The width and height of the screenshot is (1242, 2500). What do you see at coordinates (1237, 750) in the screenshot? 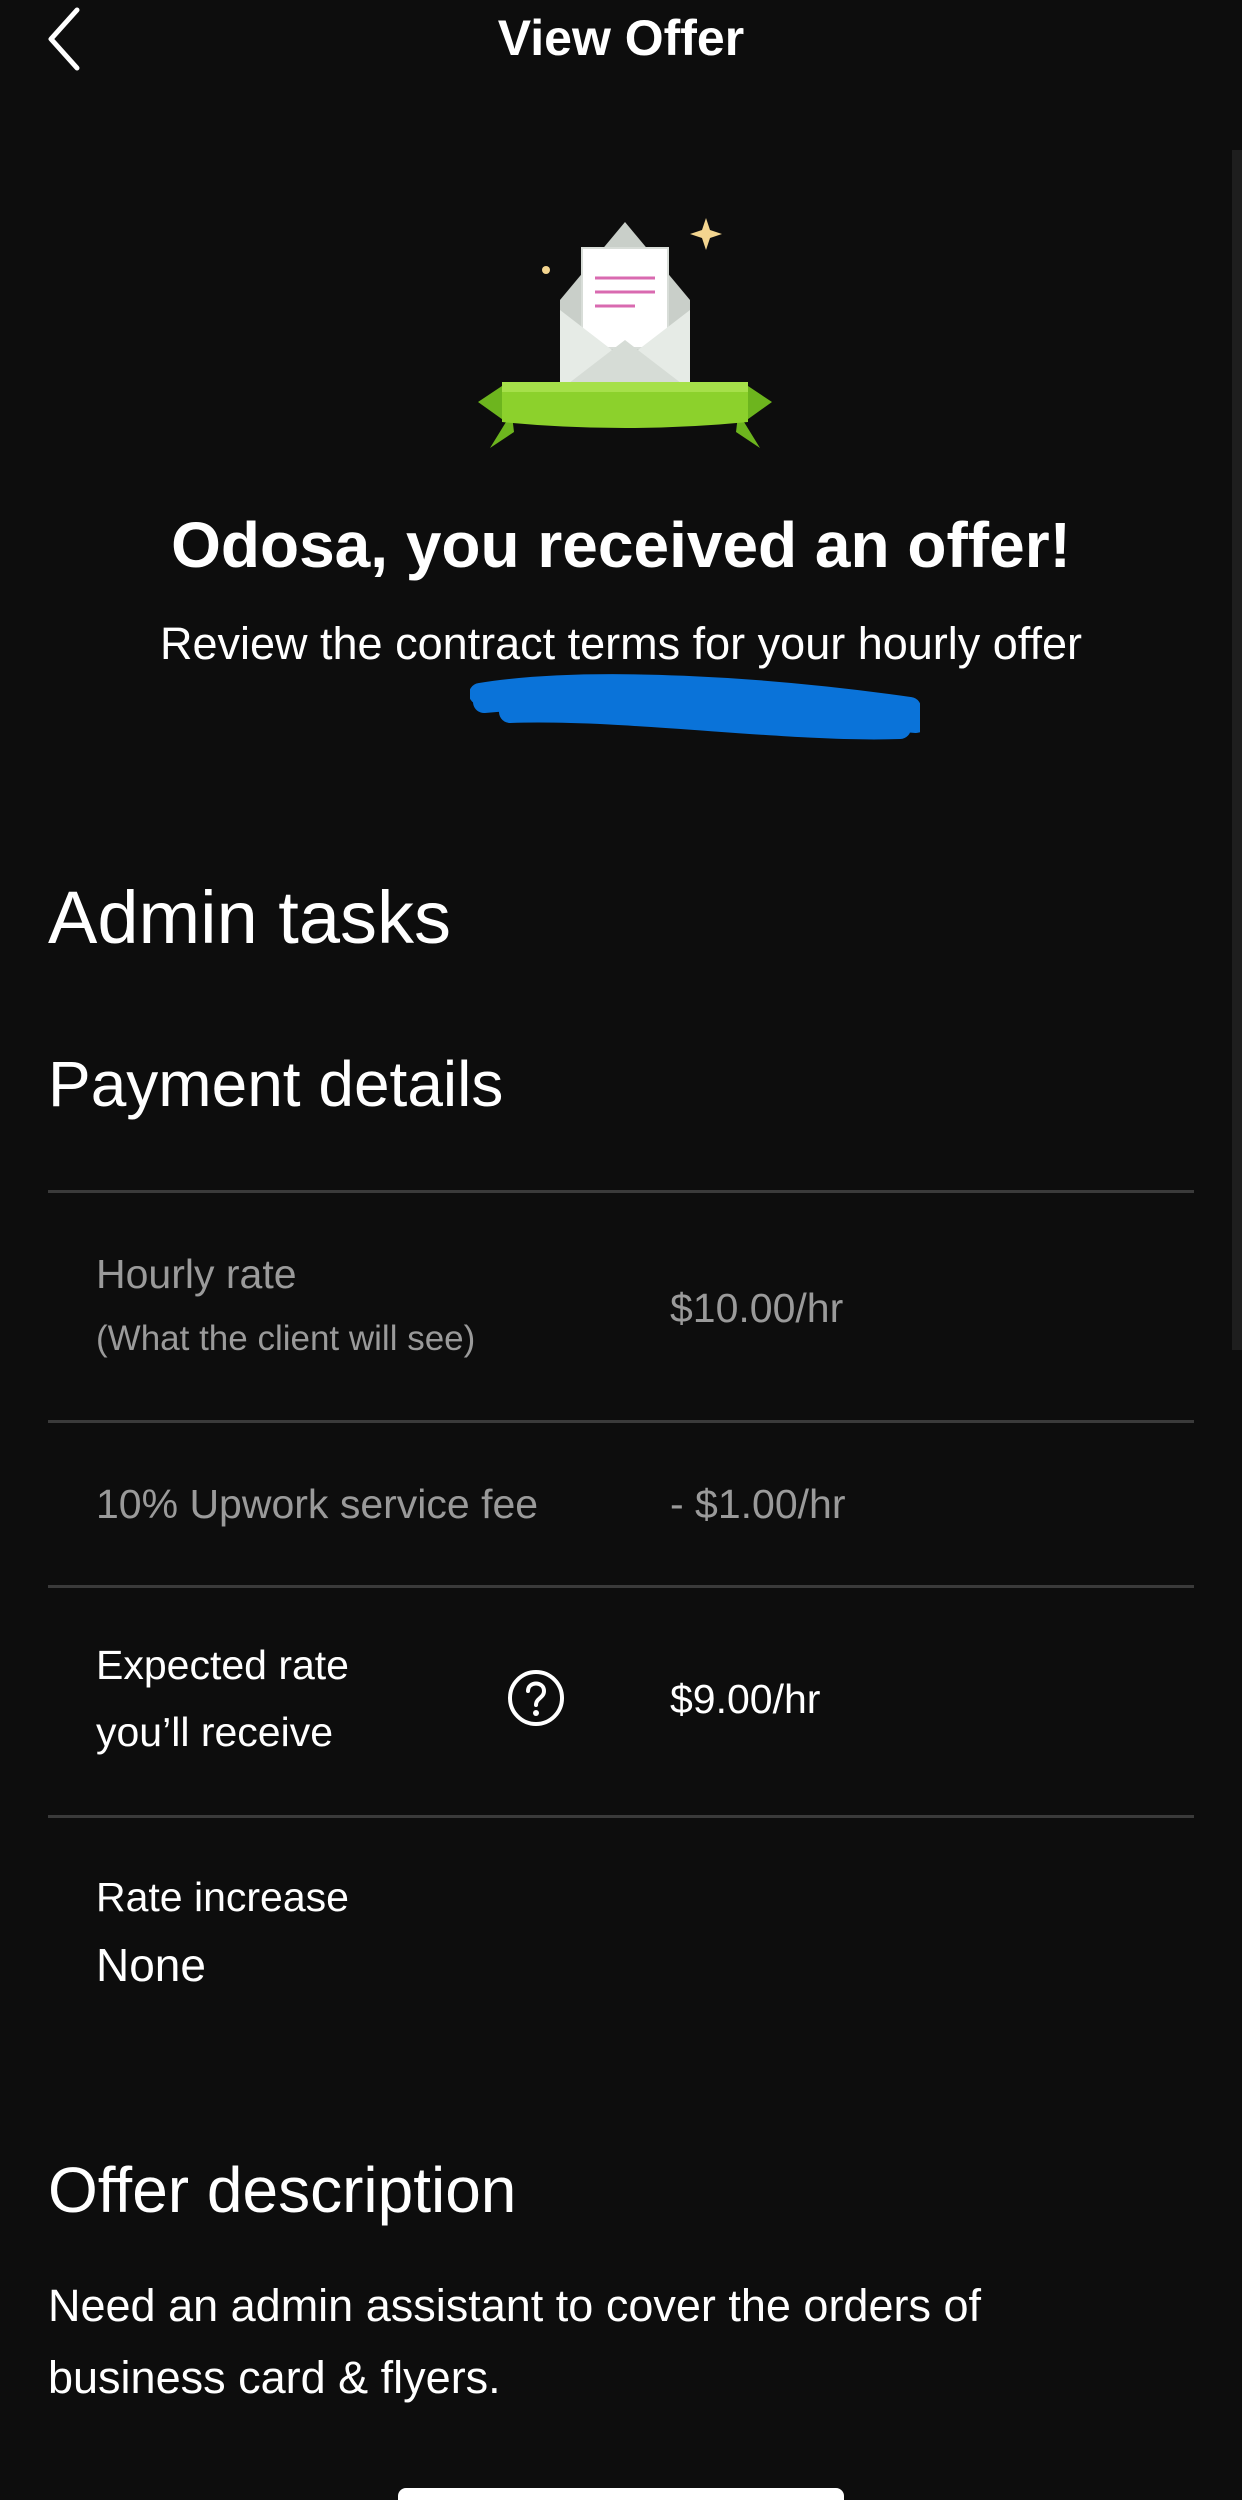
I see `scrollbar` at bounding box center [1237, 750].